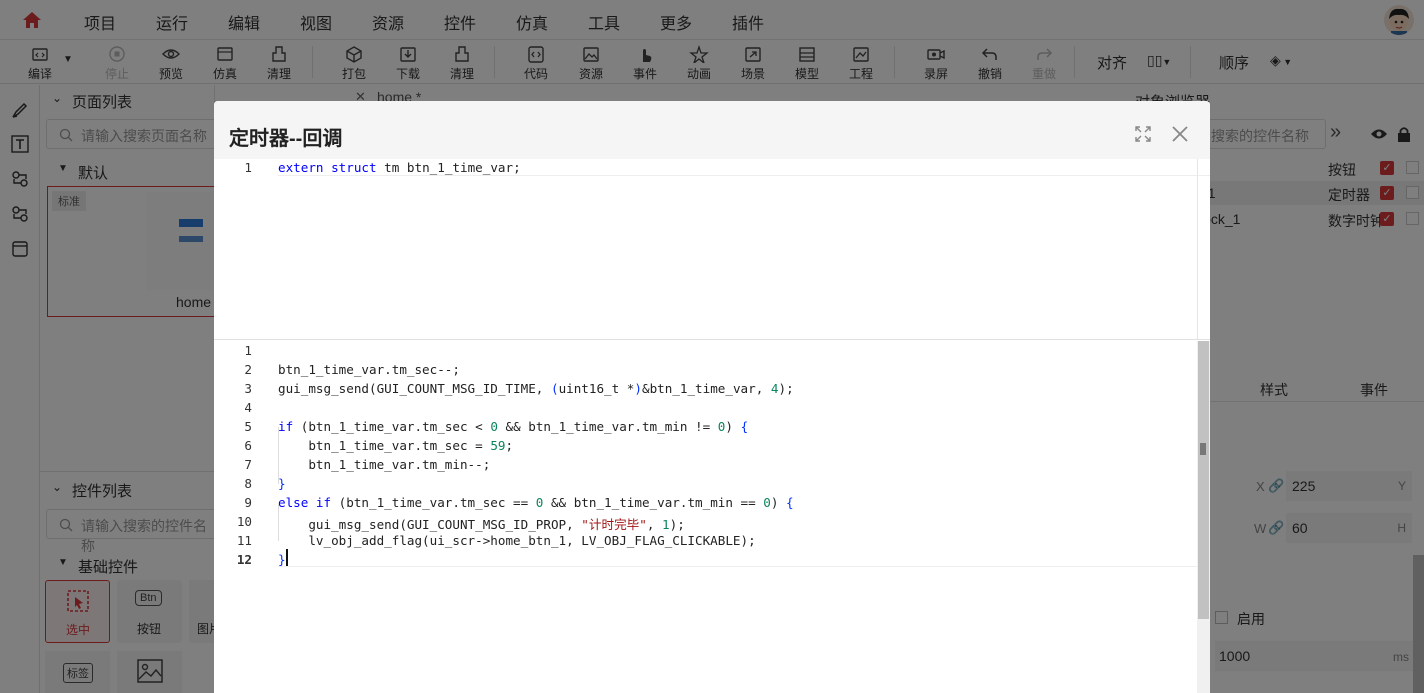  Describe the element at coordinates (706, 388) in the screenshot. I see `code-token: &btn_1_time_var,` at that location.